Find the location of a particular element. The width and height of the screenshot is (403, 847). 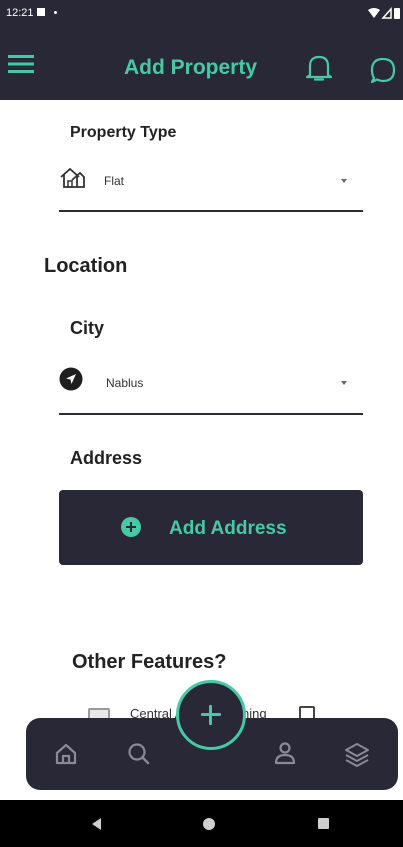

property-type-underline is located at coordinates (211, 211).